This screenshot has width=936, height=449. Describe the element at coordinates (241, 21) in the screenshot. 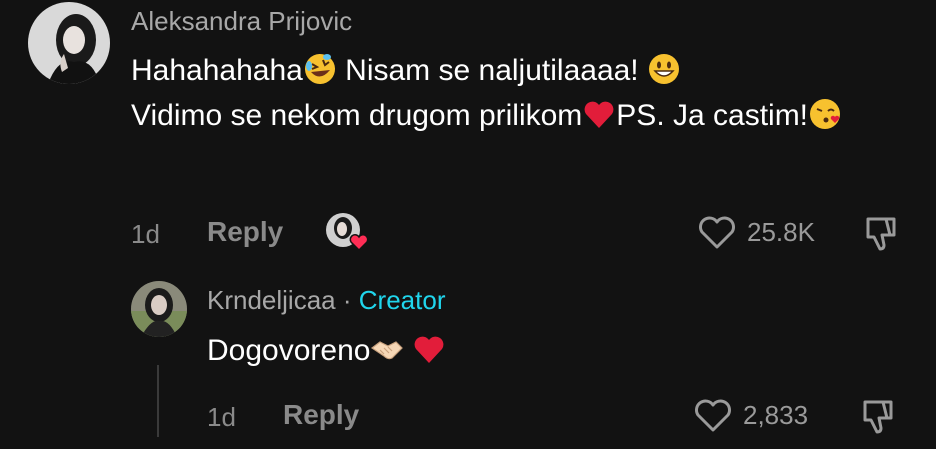

I see `commenter-username: Aleksandra Prijovic` at that location.